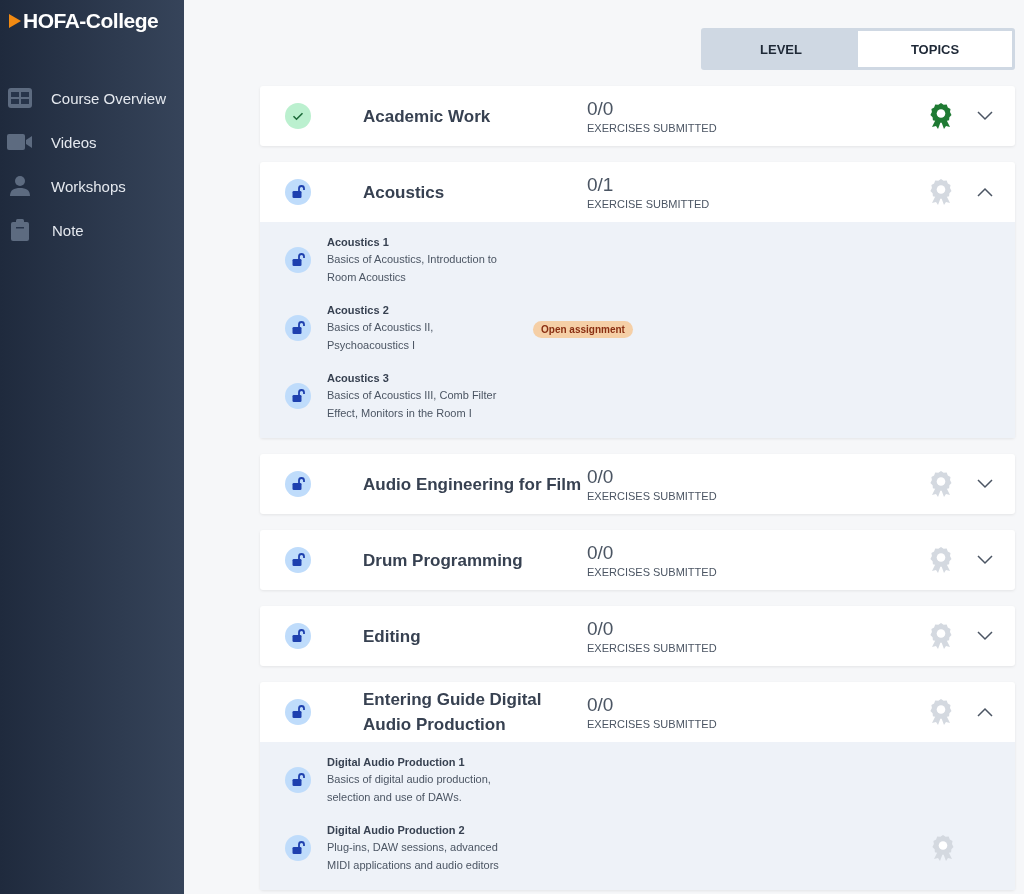 Image resolution: width=1024 pixels, height=894 pixels. Describe the element at coordinates (601, 185) in the screenshot. I see `exercise-count: 0/1` at that location.